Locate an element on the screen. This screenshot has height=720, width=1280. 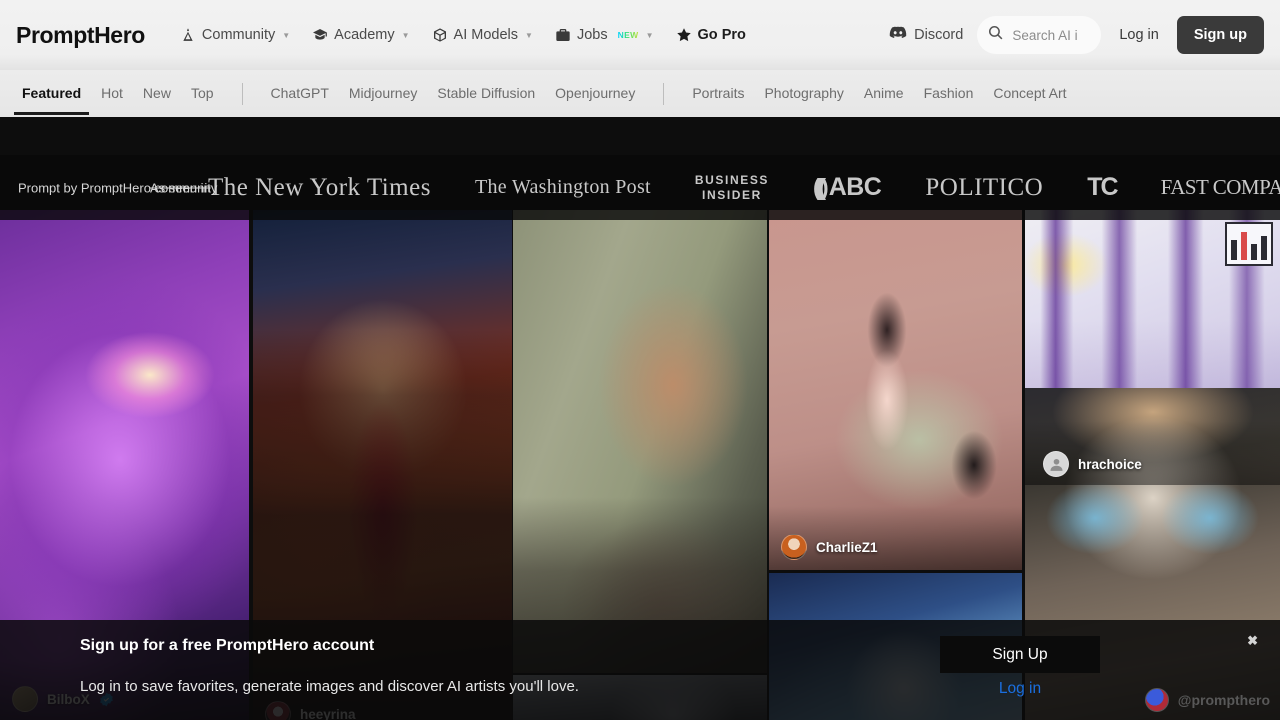
nav-label: Community is located at coordinates (238, 35).